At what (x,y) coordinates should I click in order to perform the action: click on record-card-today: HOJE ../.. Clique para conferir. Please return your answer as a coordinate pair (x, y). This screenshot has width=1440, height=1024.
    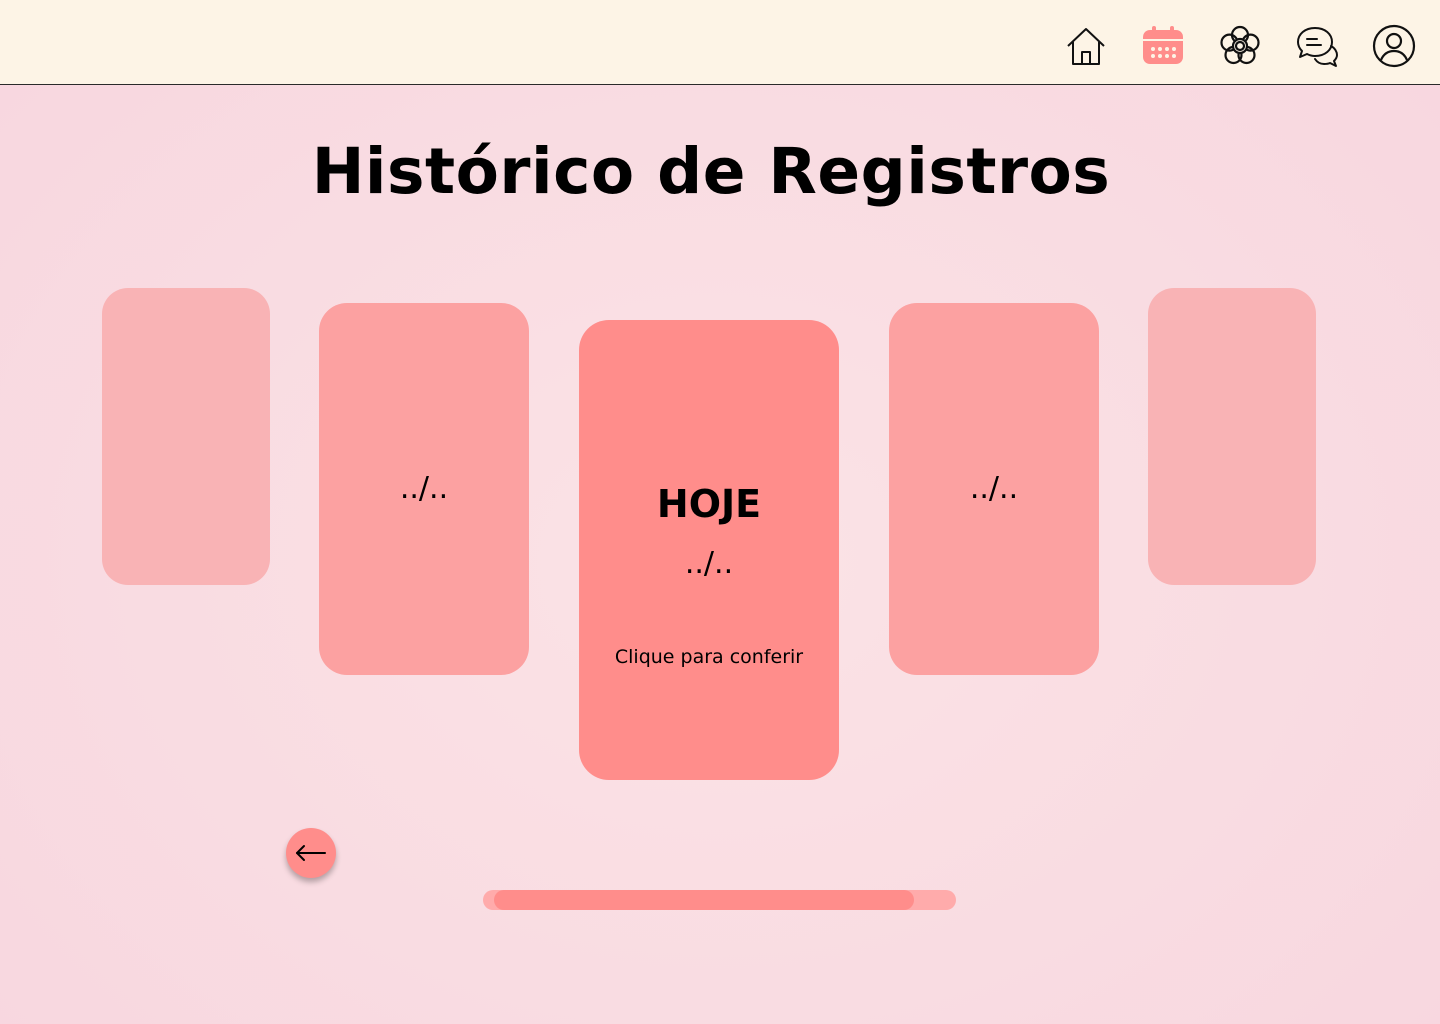
    Looking at the image, I should click on (709, 550).